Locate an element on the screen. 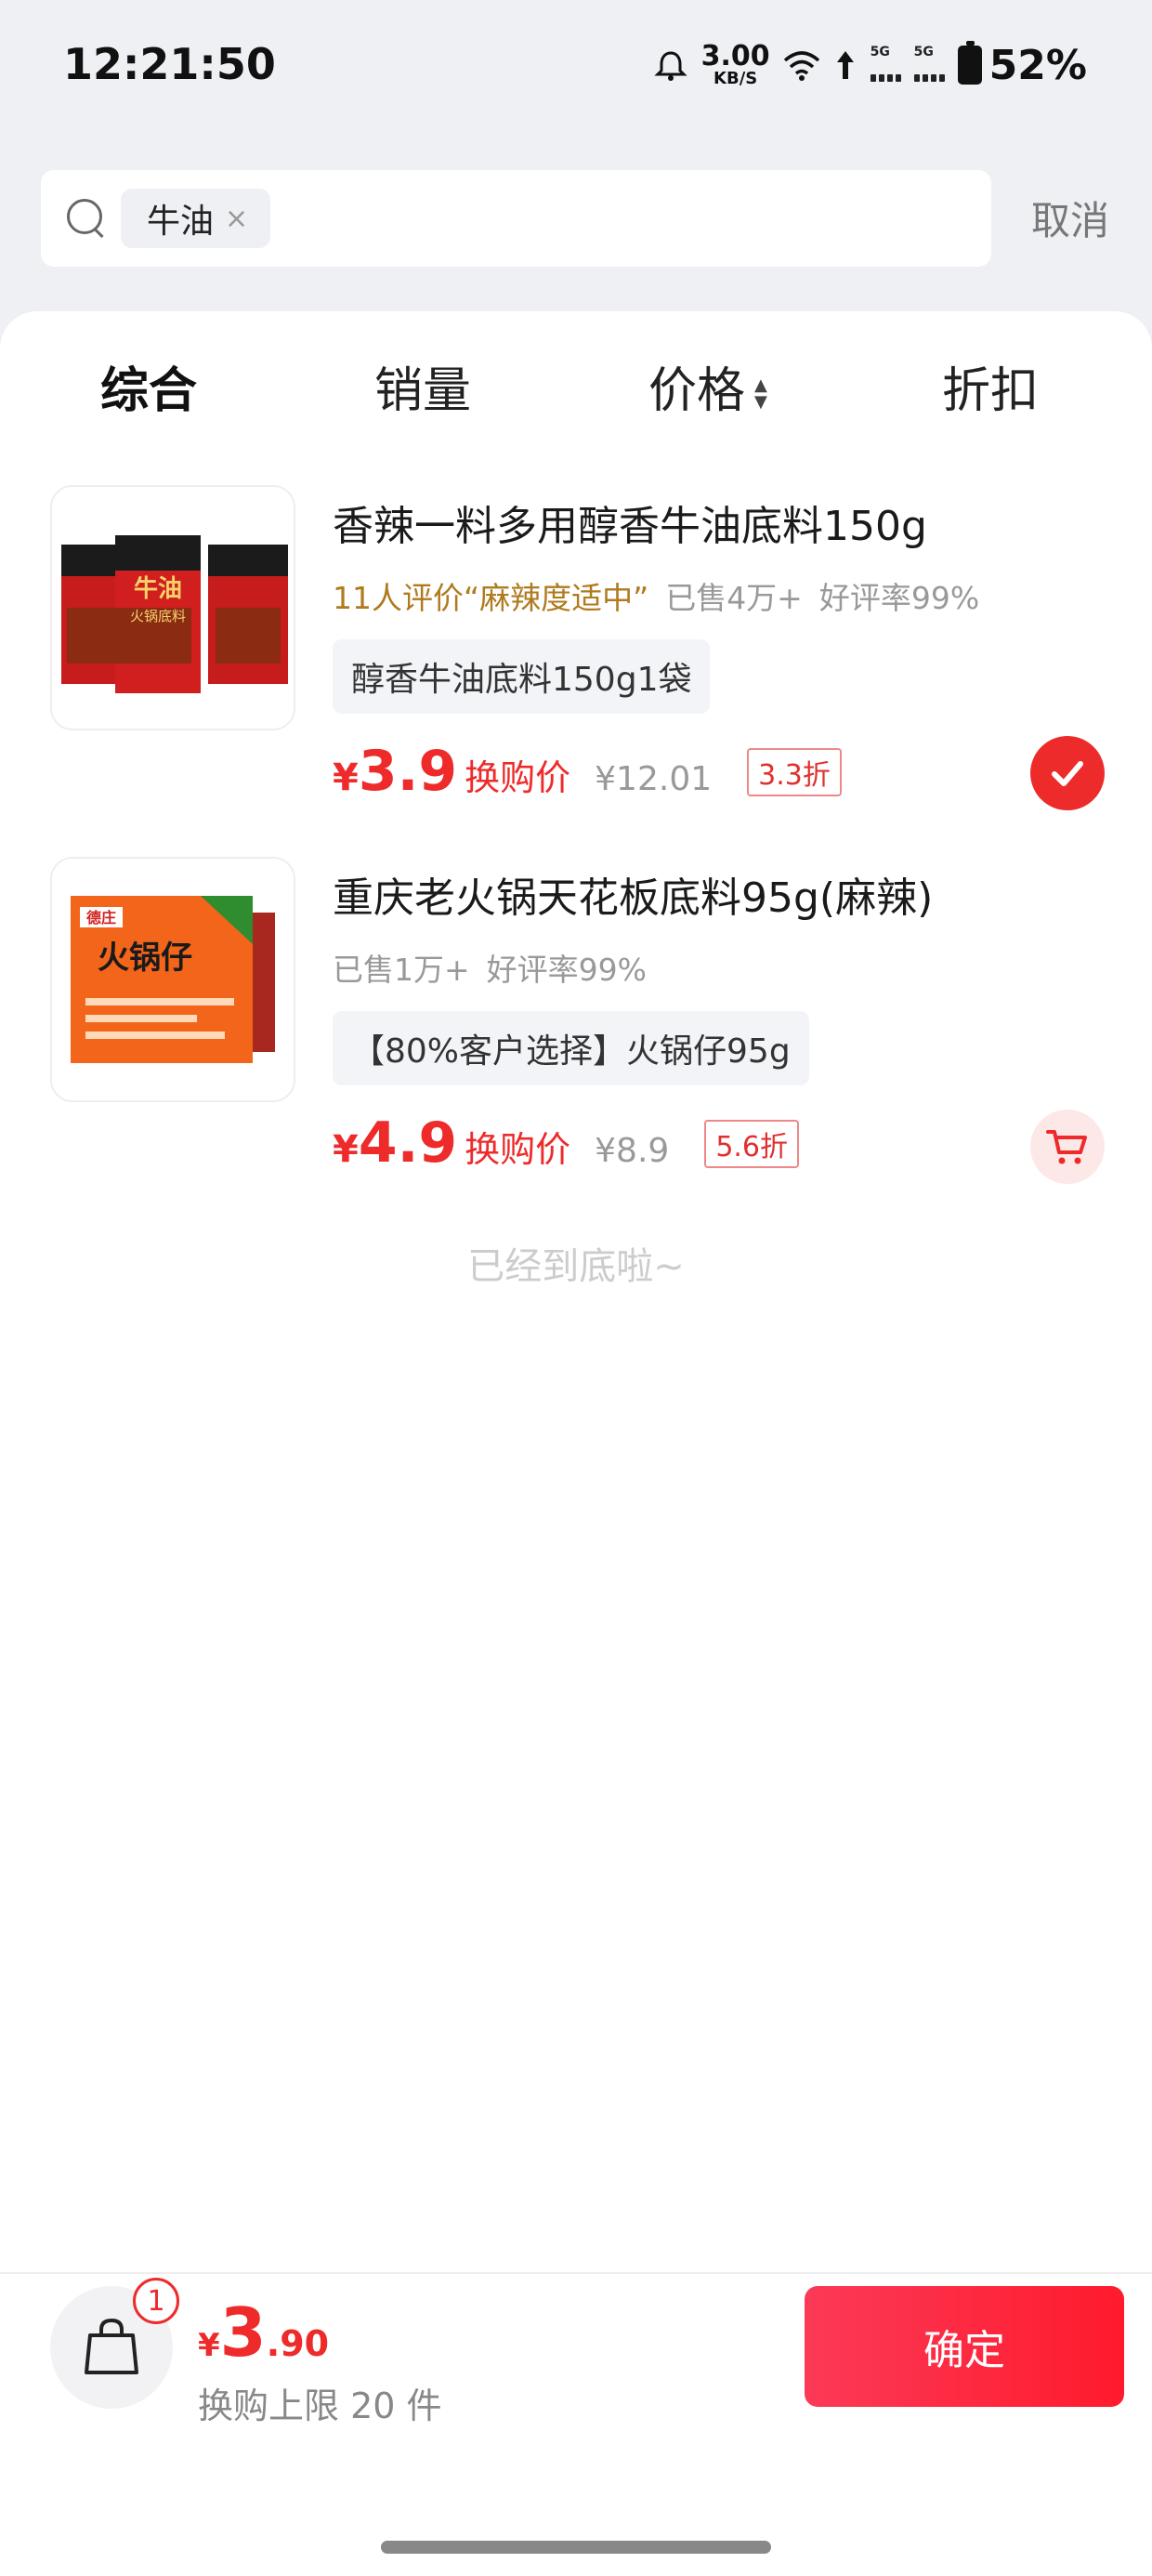  original-price: ¥12.01 is located at coordinates (654, 779).